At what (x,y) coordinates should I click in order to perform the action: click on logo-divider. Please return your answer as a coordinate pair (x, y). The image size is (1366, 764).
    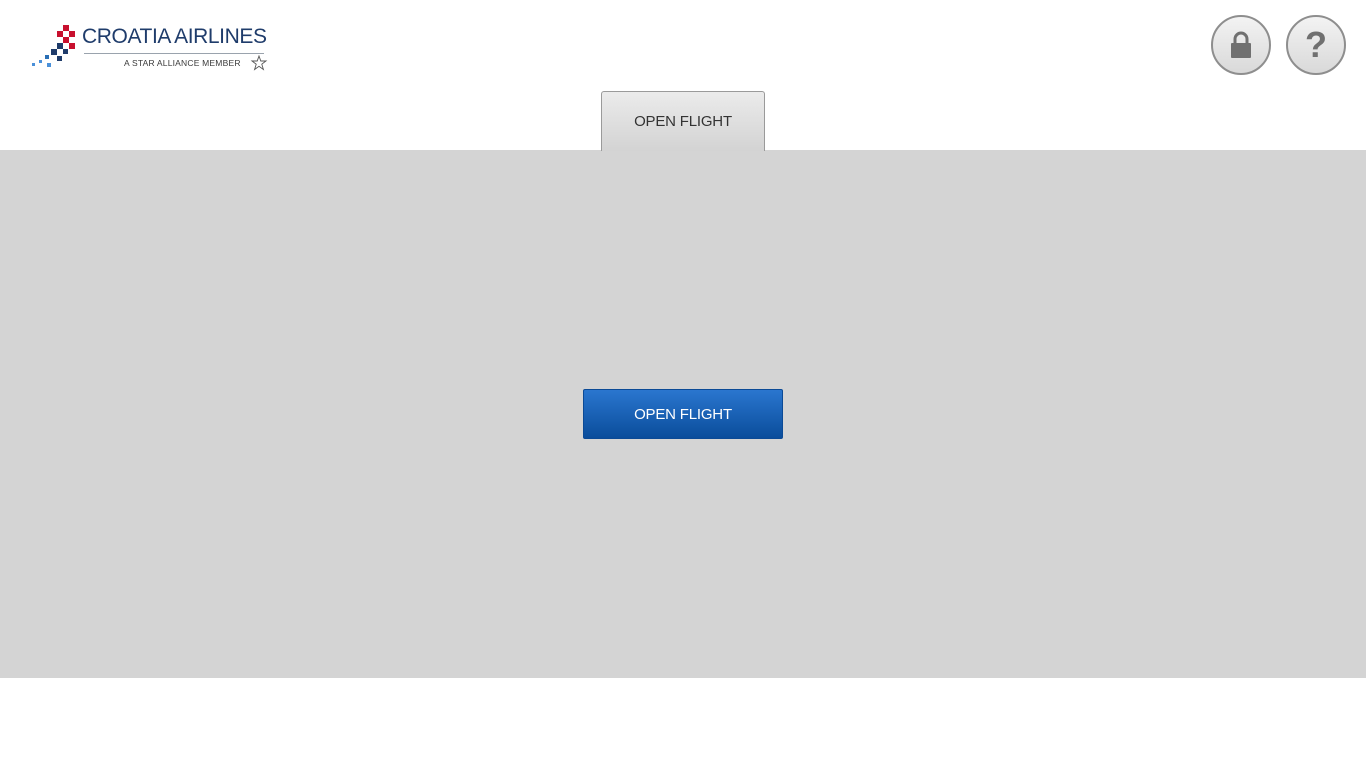
    Looking at the image, I should click on (174, 53).